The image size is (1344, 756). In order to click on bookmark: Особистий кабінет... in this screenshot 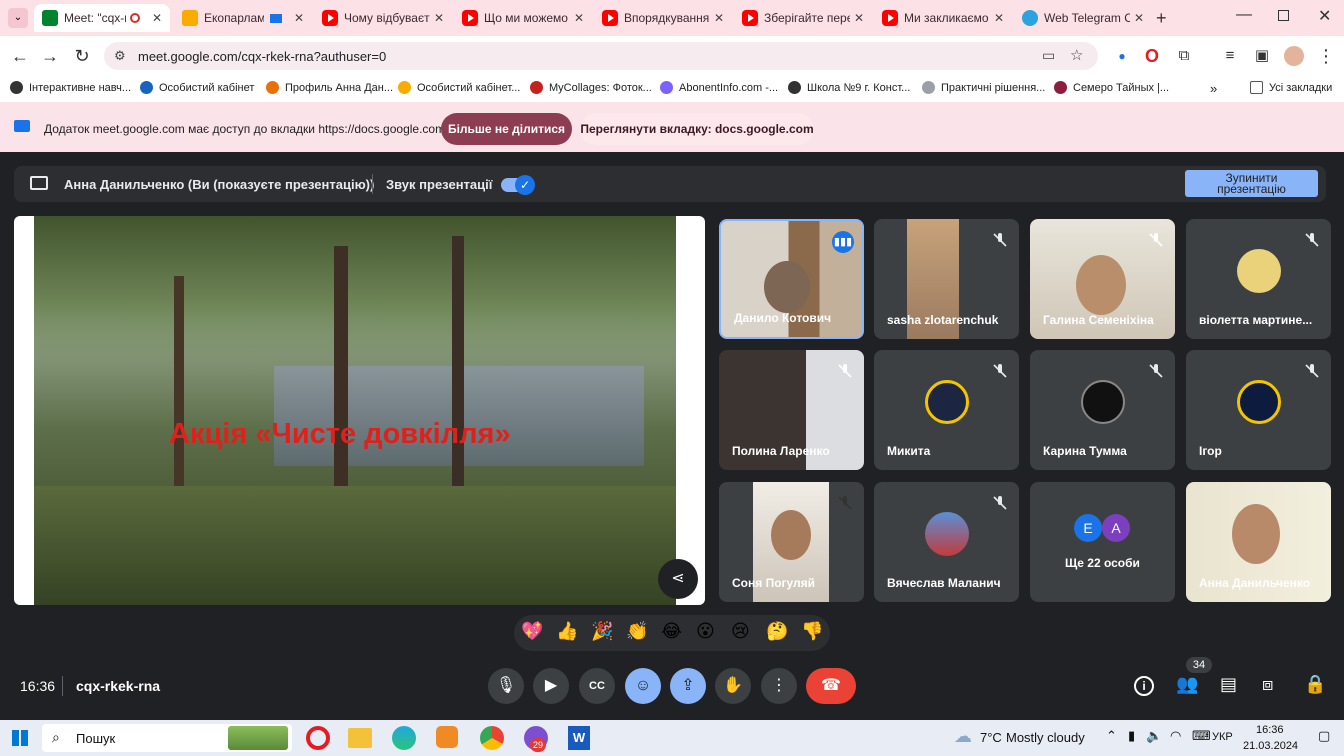, I will do `click(459, 87)`.